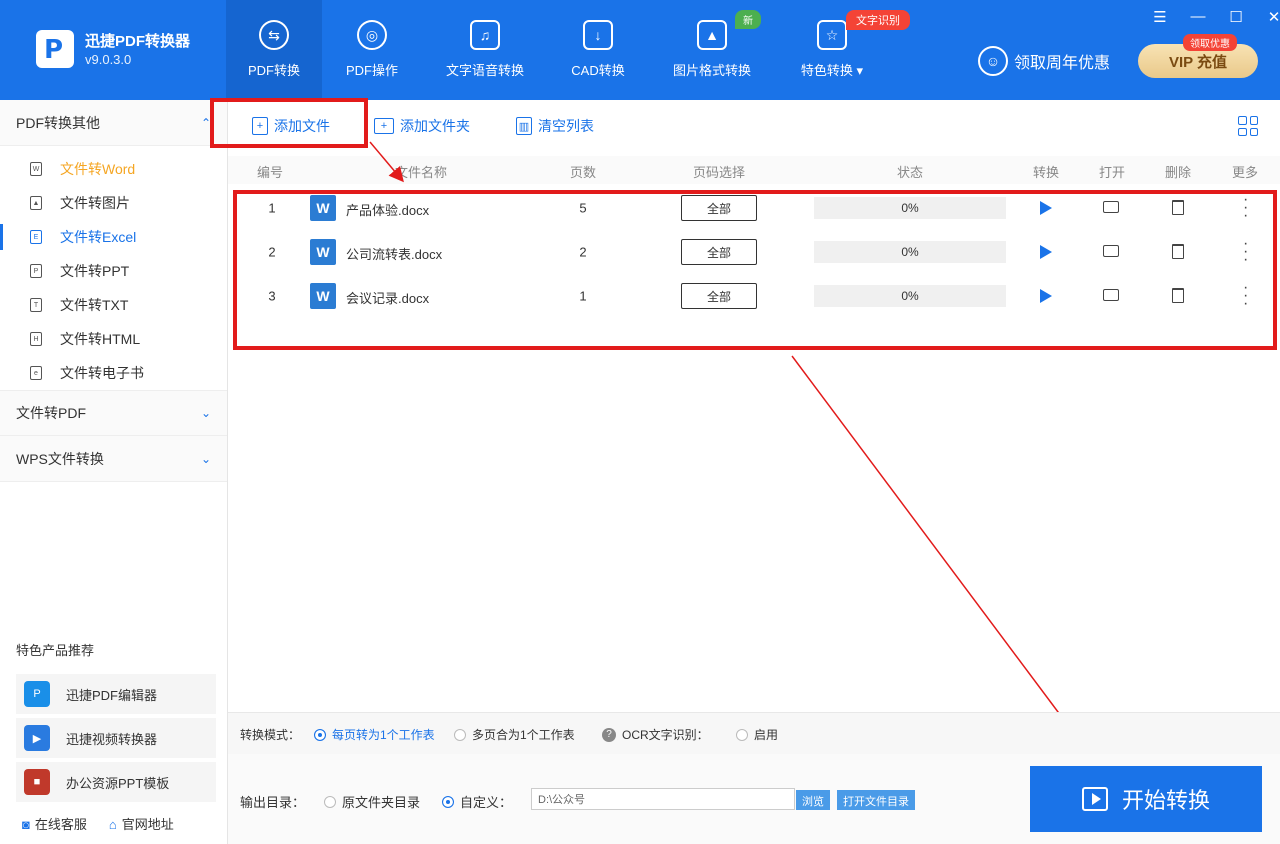 Image resolution: width=1280 pixels, height=844 pixels. Describe the element at coordinates (270, 735) in the screenshot. I see `mode-label: 转换模式：` at that location.